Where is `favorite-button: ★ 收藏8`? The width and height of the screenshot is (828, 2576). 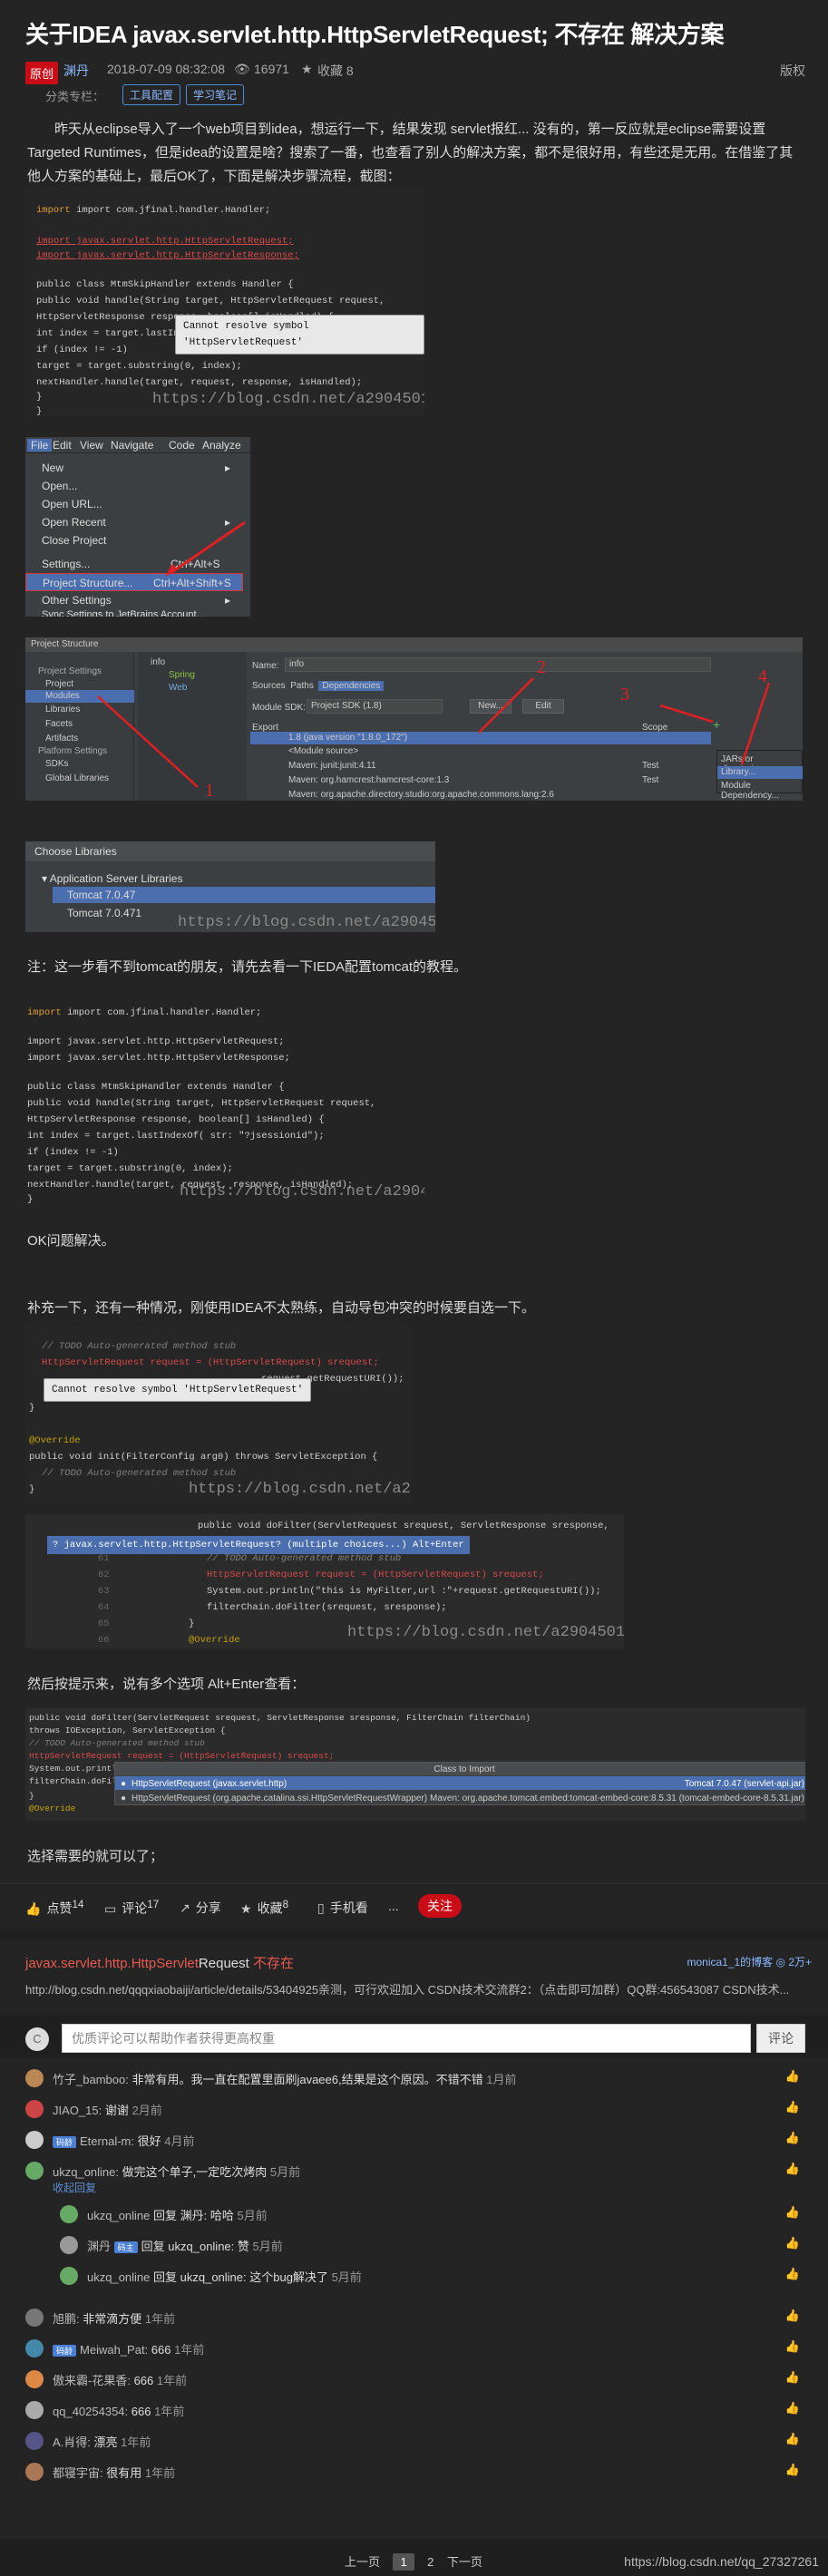
favorite-button: ★ 收藏8 is located at coordinates (264, 1908).